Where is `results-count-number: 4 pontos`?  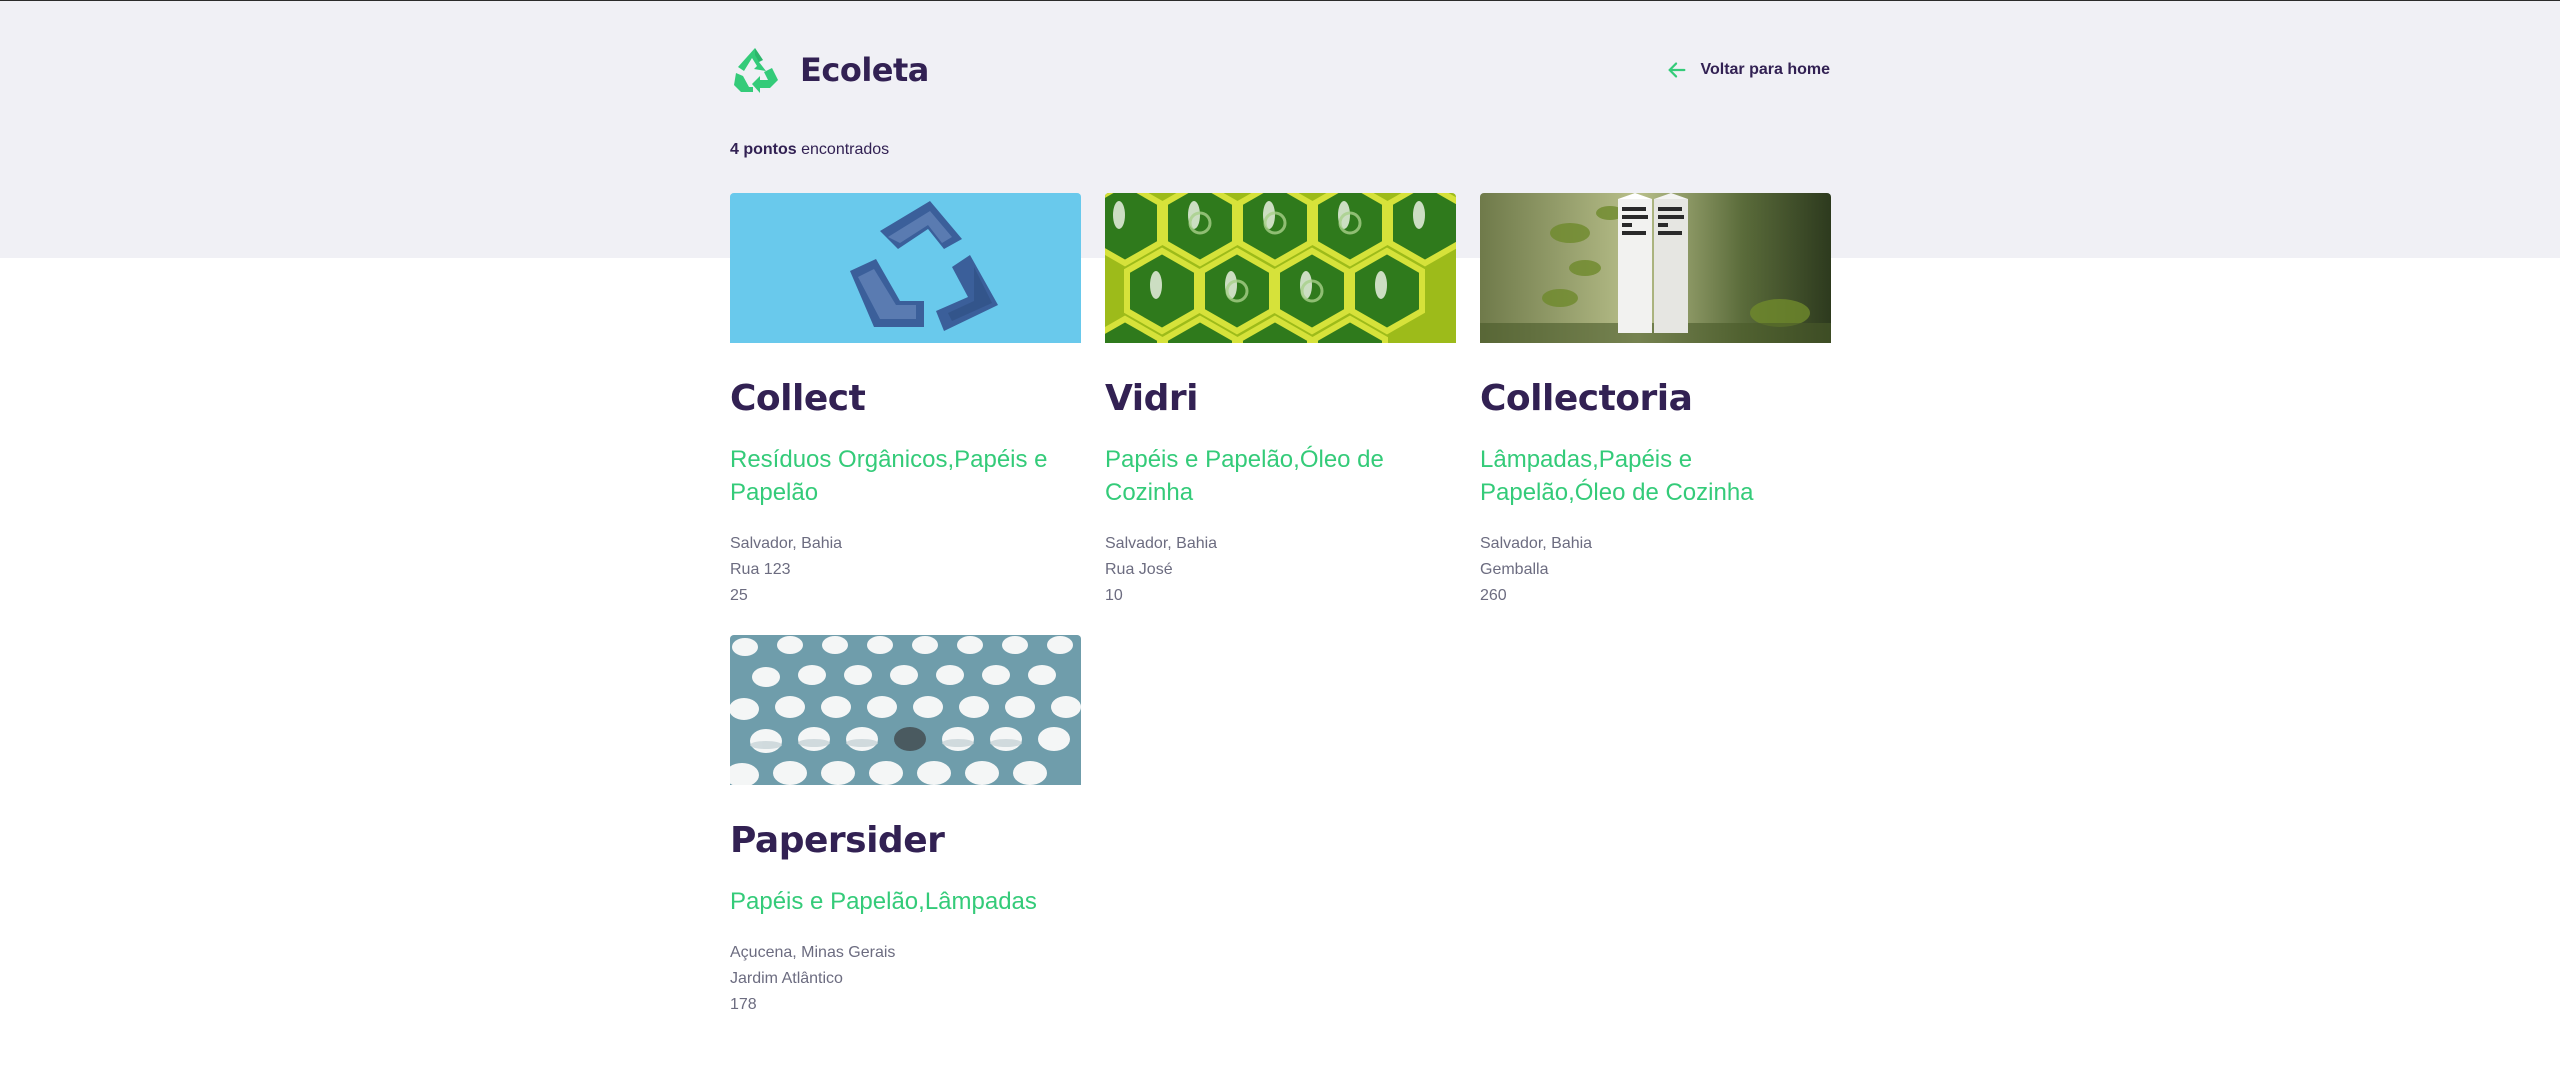
results-count-number: 4 pontos is located at coordinates (763, 149).